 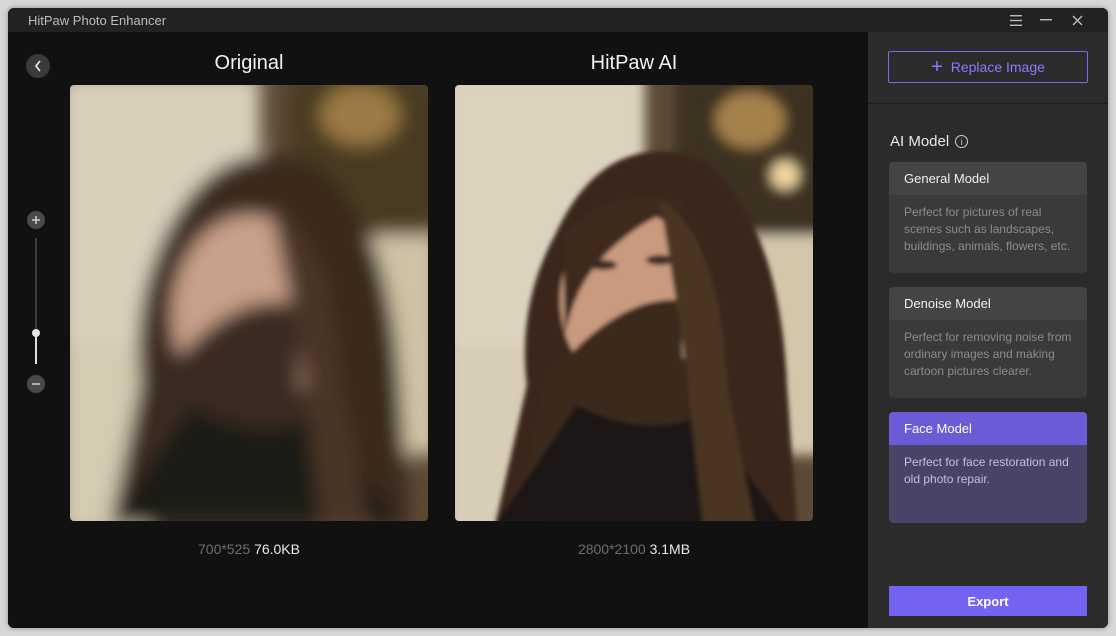 I want to click on export-button: Export, so click(x=988, y=601).